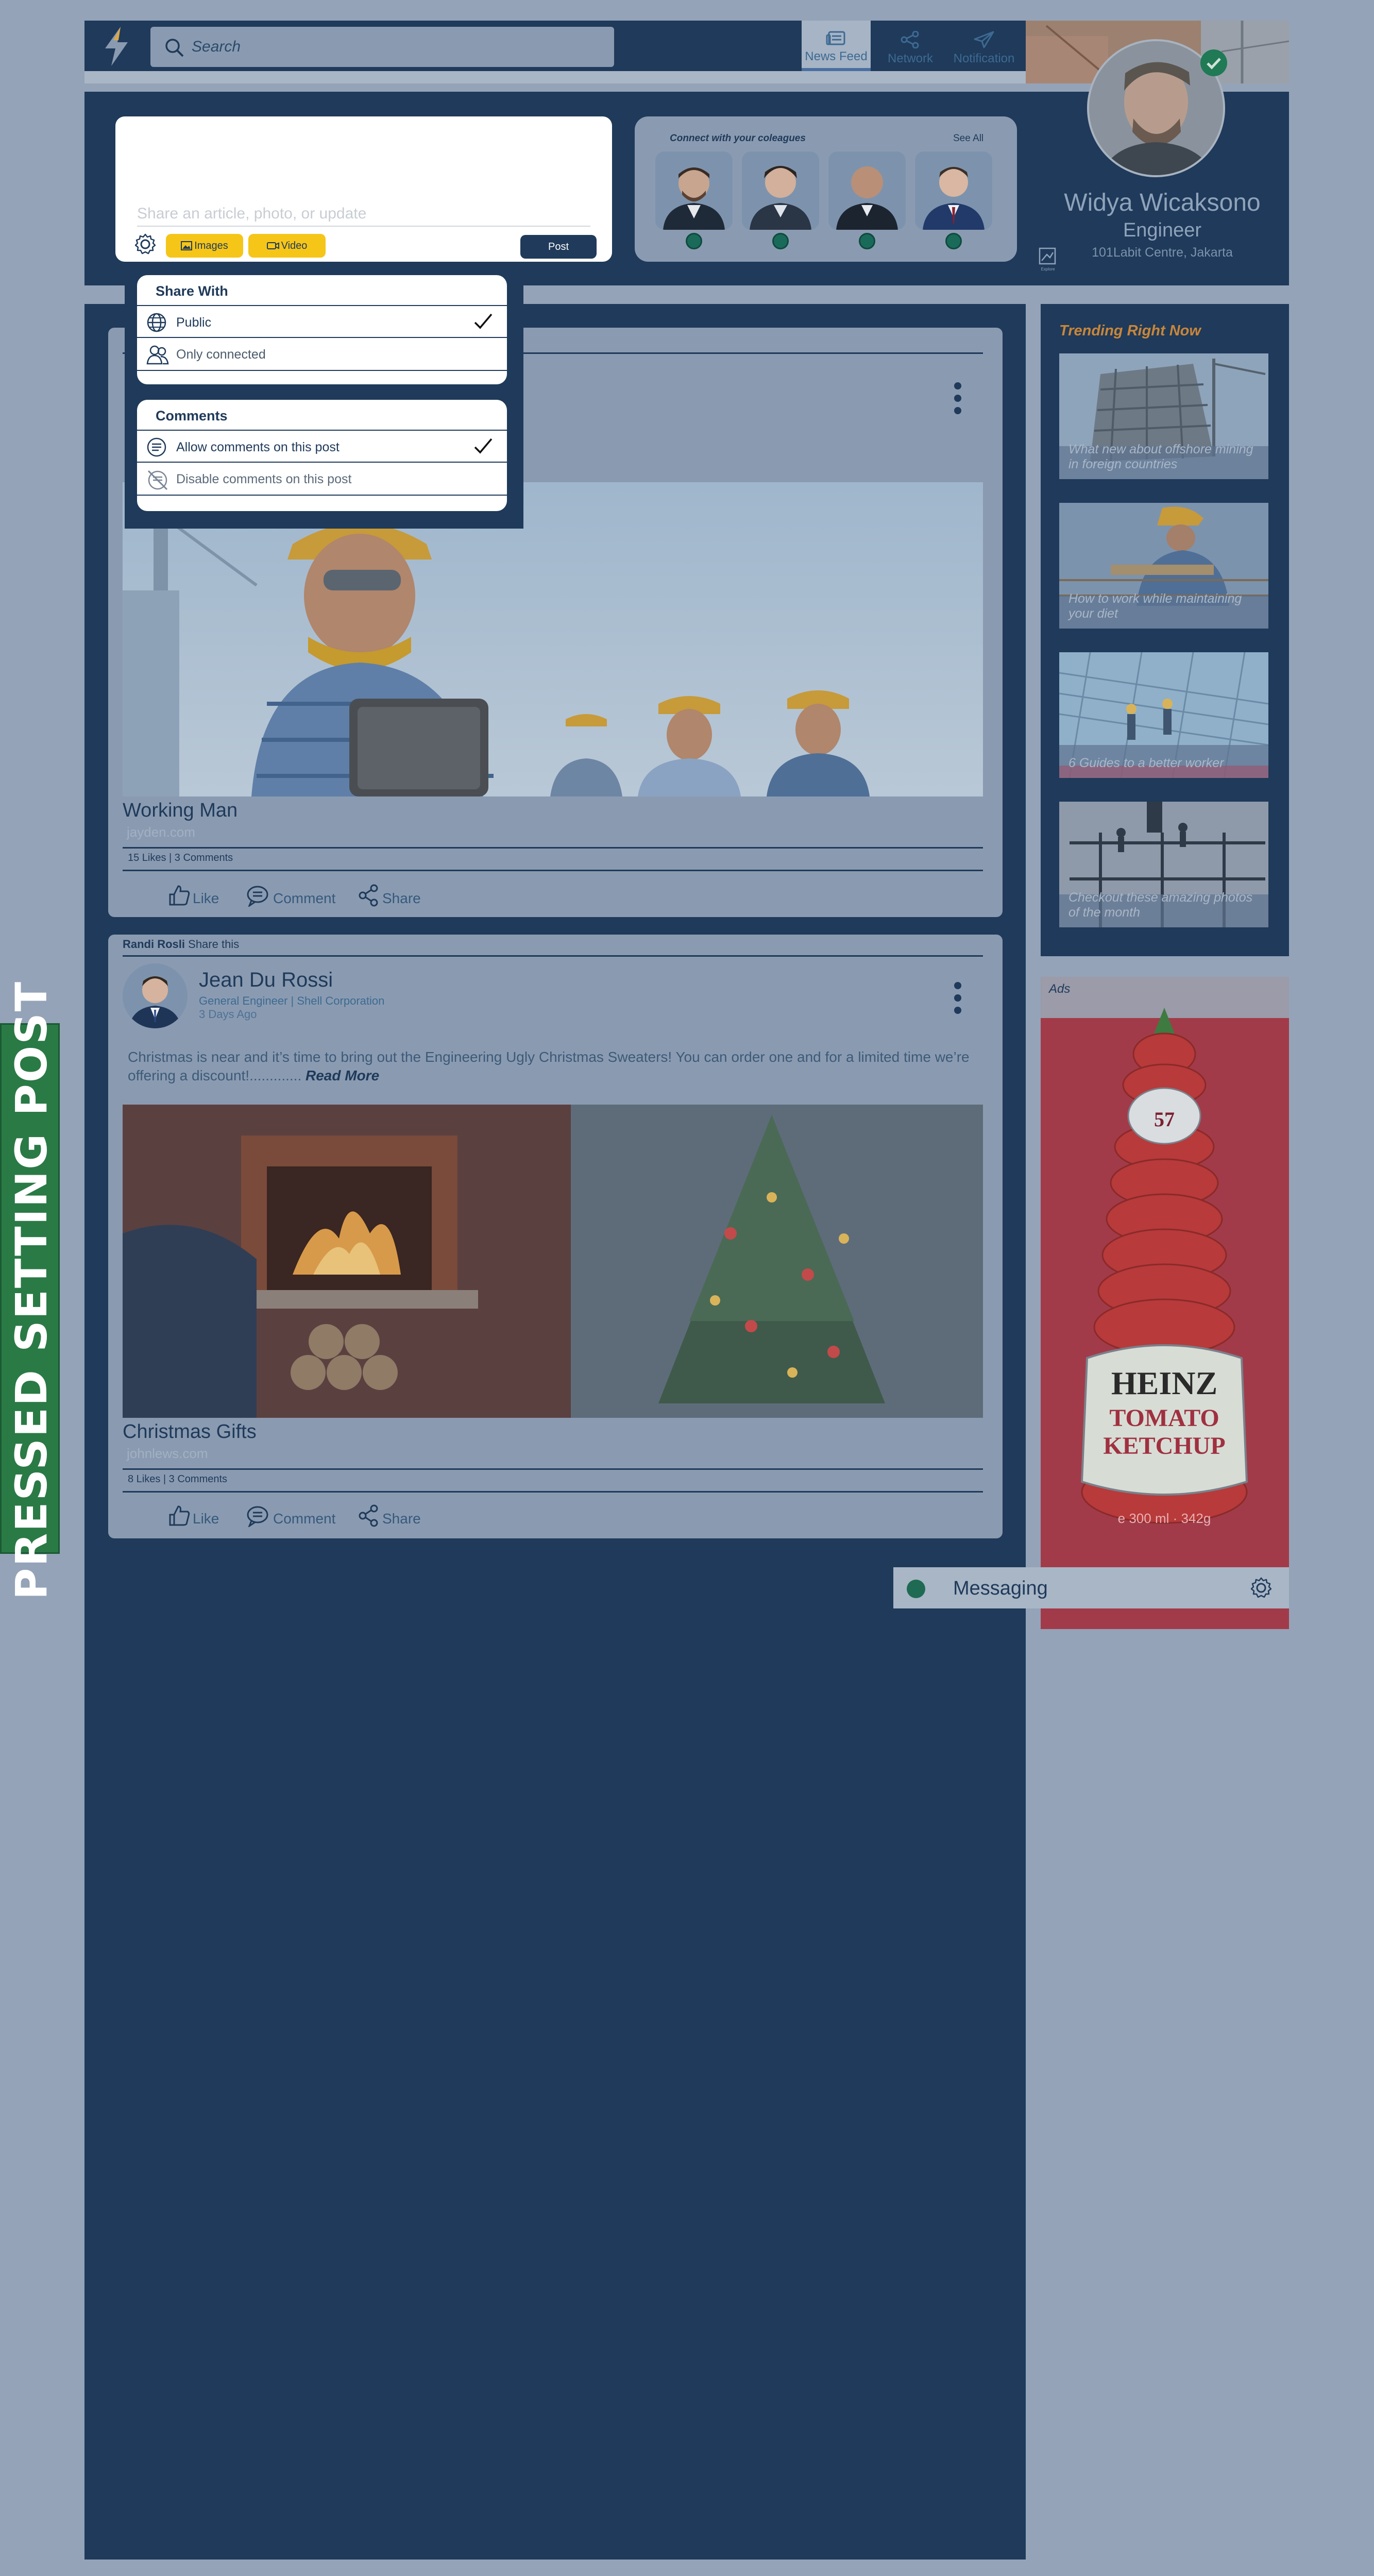 The image size is (1374, 2576). Describe the element at coordinates (266, 980) in the screenshot. I see `author-name: Jean Du Rossi` at that location.